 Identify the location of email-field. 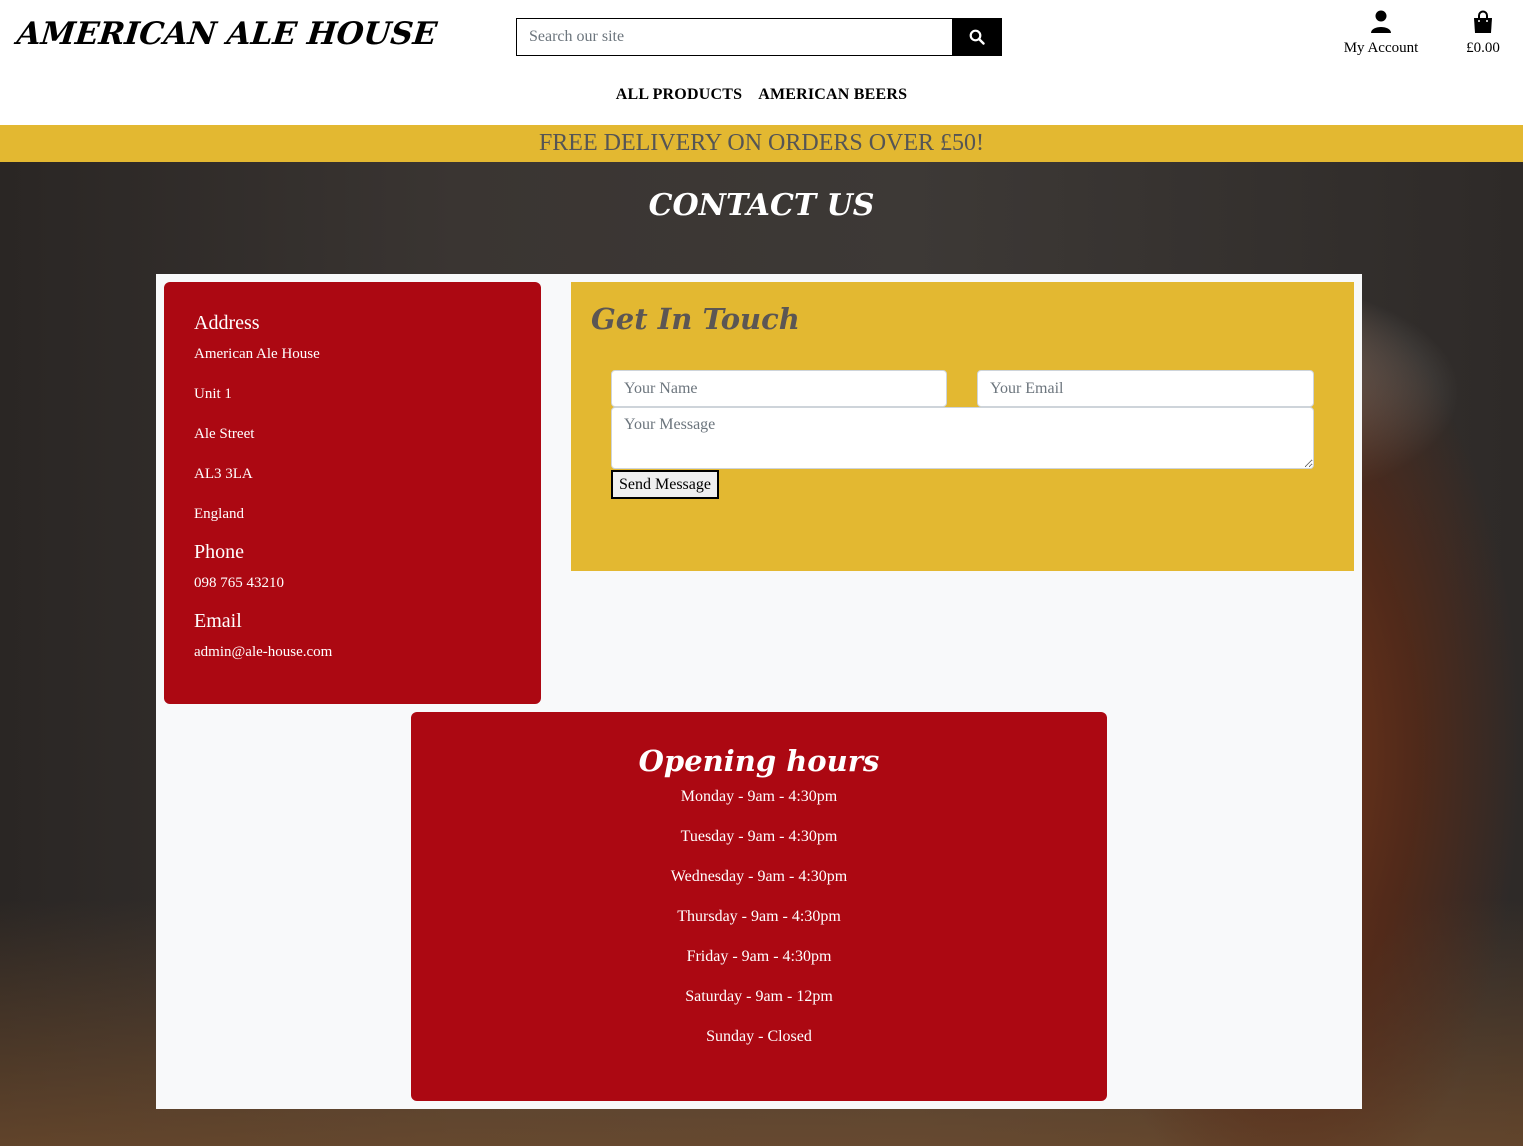
(1145, 388).